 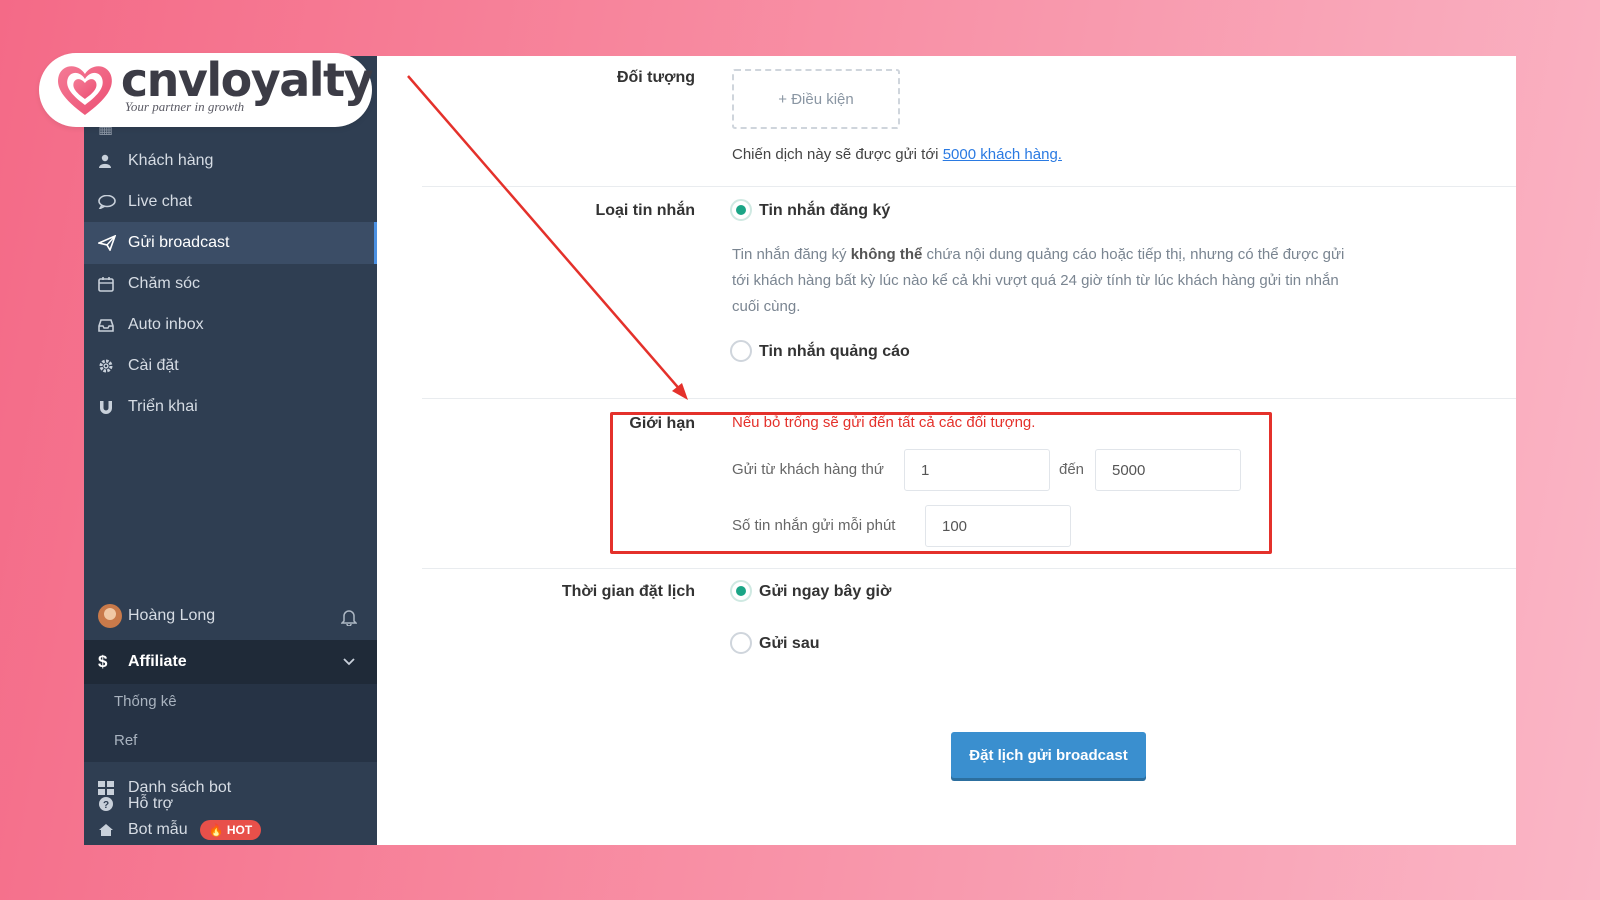 I want to click on brand-logo: cnvloyalty Your partner in growth, so click(x=206, y=90).